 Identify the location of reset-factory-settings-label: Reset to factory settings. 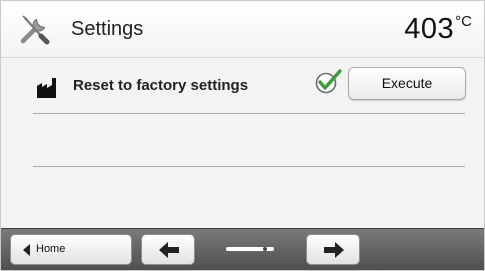
(161, 85).